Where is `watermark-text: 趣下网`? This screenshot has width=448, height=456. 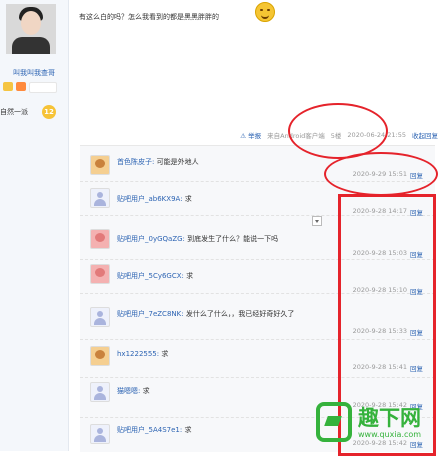
watermark-text: 趣下网 is located at coordinates (389, 418).